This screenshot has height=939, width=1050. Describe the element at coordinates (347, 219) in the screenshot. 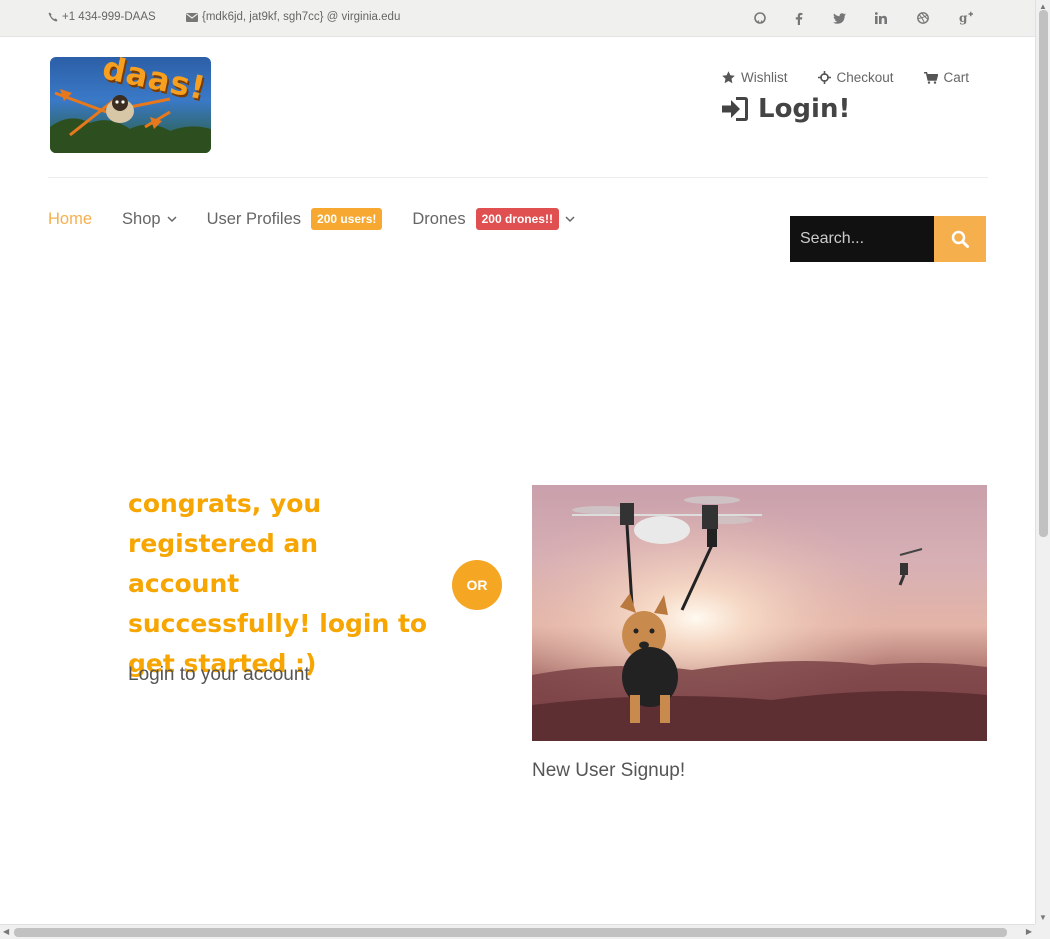

I see `user-count-badge: 200 users!` at that location.